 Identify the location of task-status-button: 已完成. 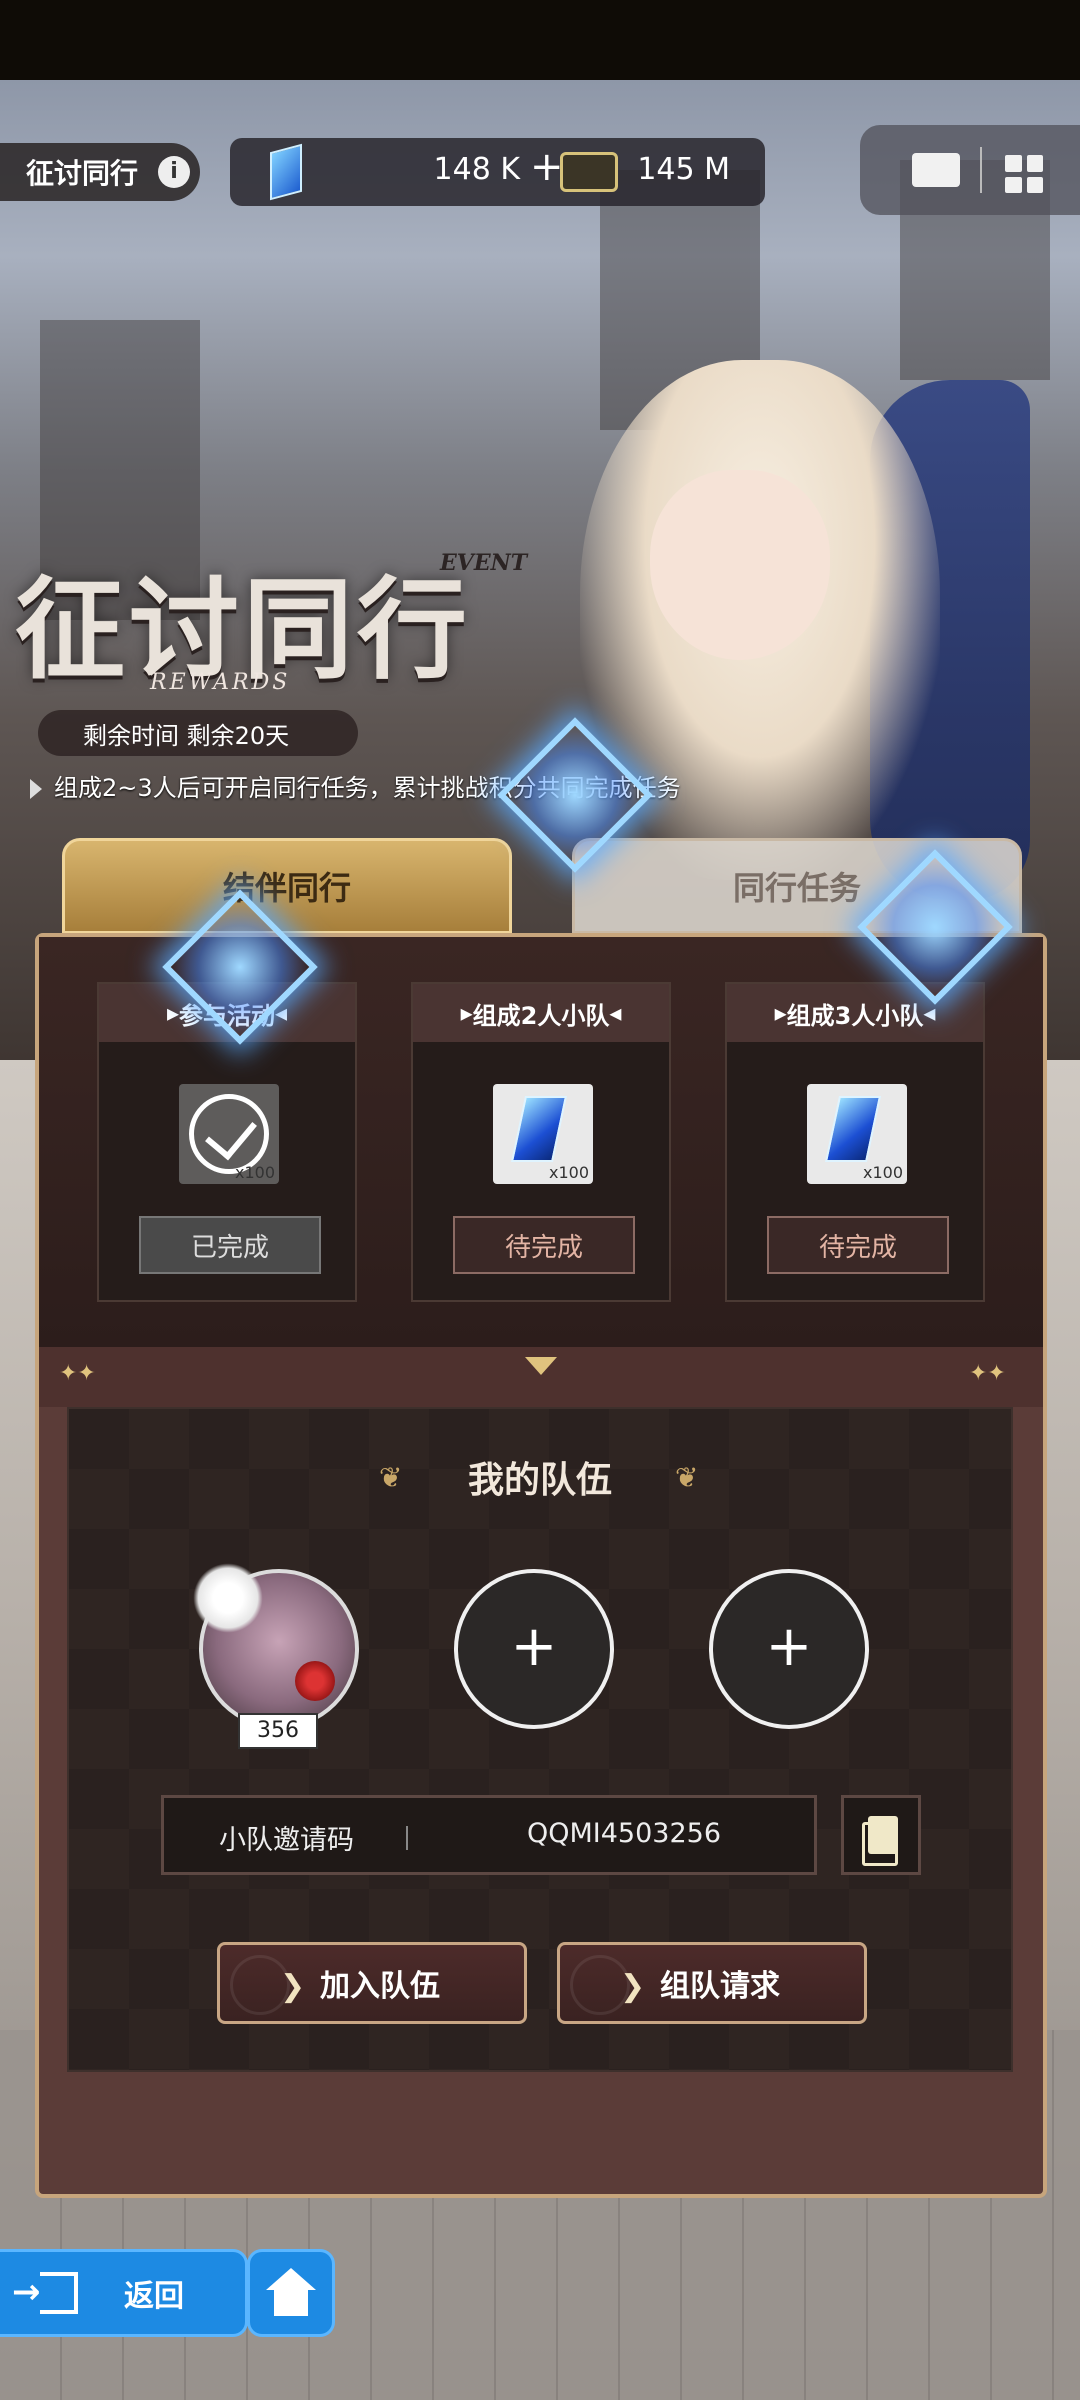
(230, 1245).